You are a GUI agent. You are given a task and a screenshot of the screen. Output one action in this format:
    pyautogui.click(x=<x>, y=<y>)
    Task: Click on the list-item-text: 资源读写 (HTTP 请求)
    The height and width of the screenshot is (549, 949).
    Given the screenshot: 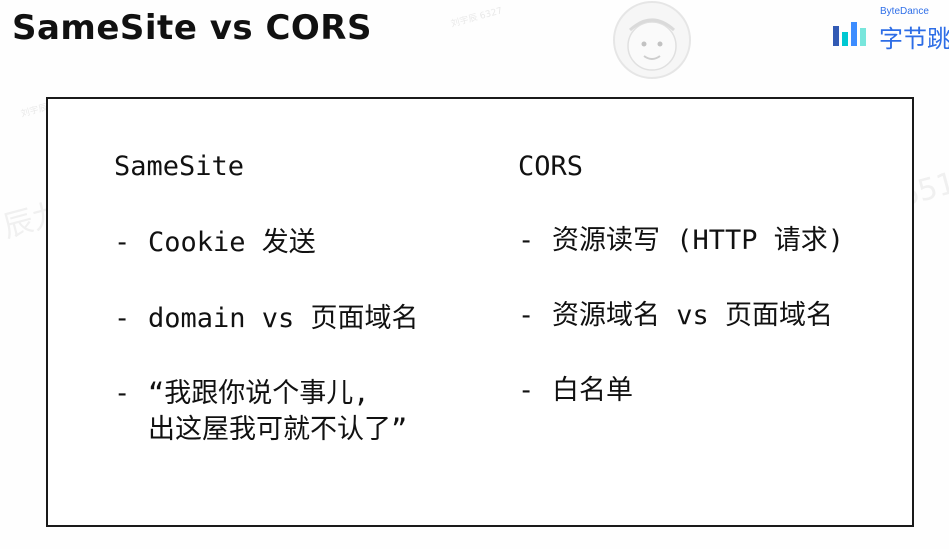 What is the action you would take?
    pyautogui.click(x=698, y=240)
    